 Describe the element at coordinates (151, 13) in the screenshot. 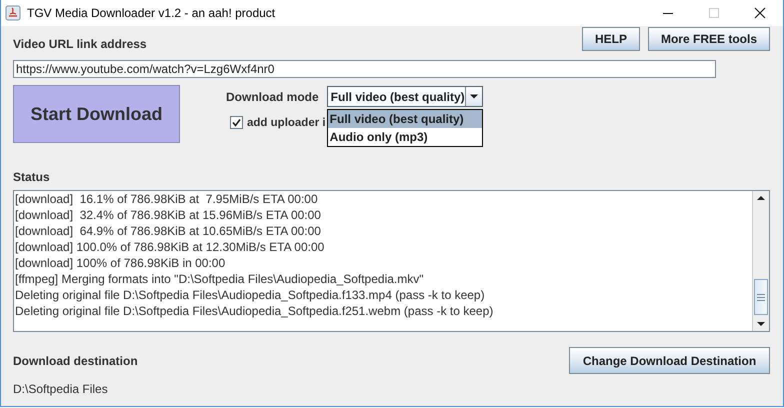

I see `window-title: TGV Media Downloader v1.2 - an aah! product` at that location.